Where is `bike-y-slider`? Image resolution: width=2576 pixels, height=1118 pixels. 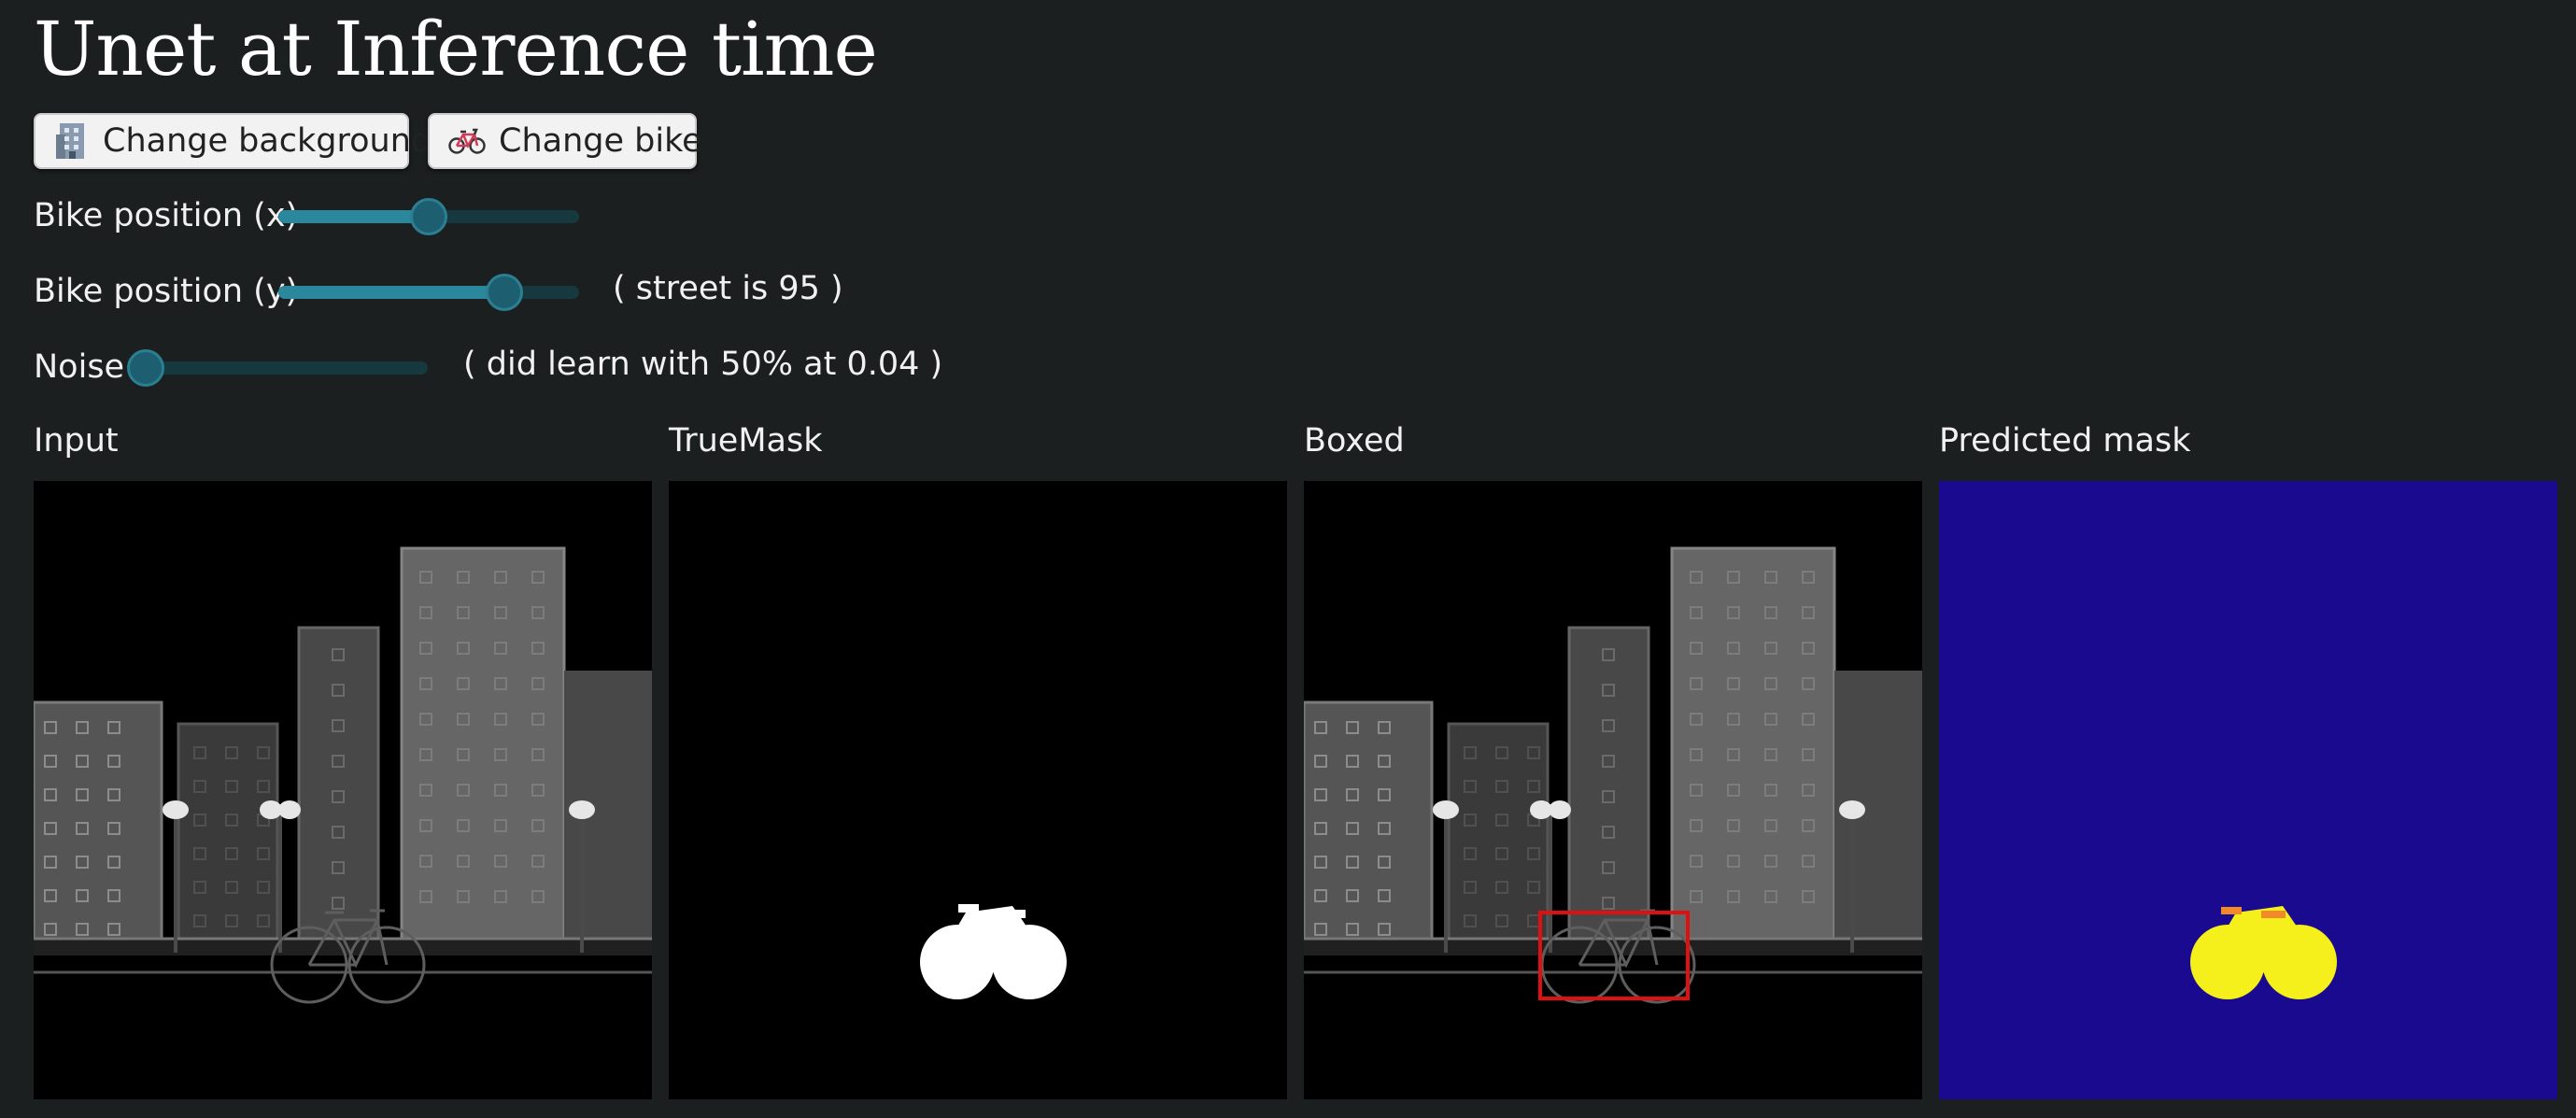 bike-y-slider is located at coordinates (428, 292).